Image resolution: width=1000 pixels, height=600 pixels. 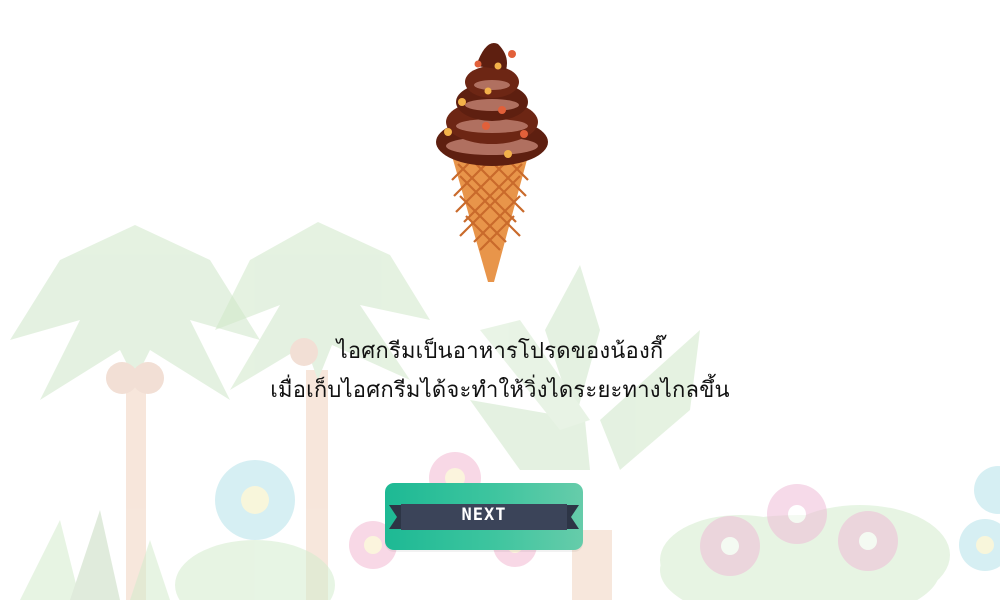 What do you see at coordinates (492, 162) in the screenshot?
I see `ice-cream-cone-icon` at bounding box center [492, 162].